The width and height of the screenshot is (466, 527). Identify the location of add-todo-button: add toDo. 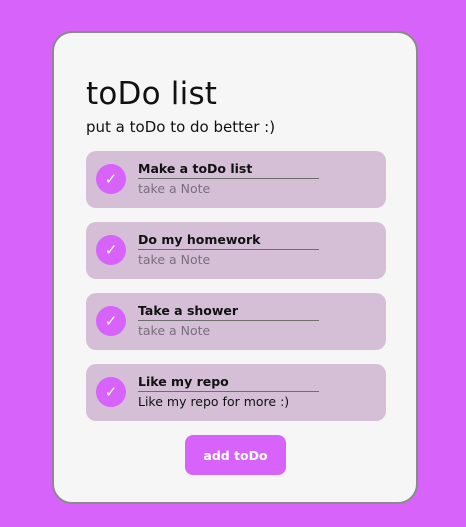
(235, 455).